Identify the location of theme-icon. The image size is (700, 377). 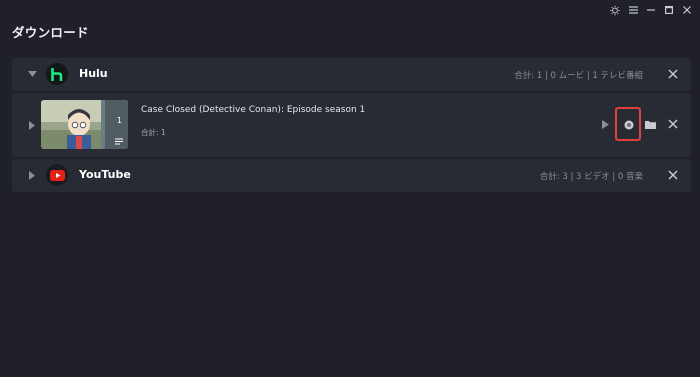
(615, 10).